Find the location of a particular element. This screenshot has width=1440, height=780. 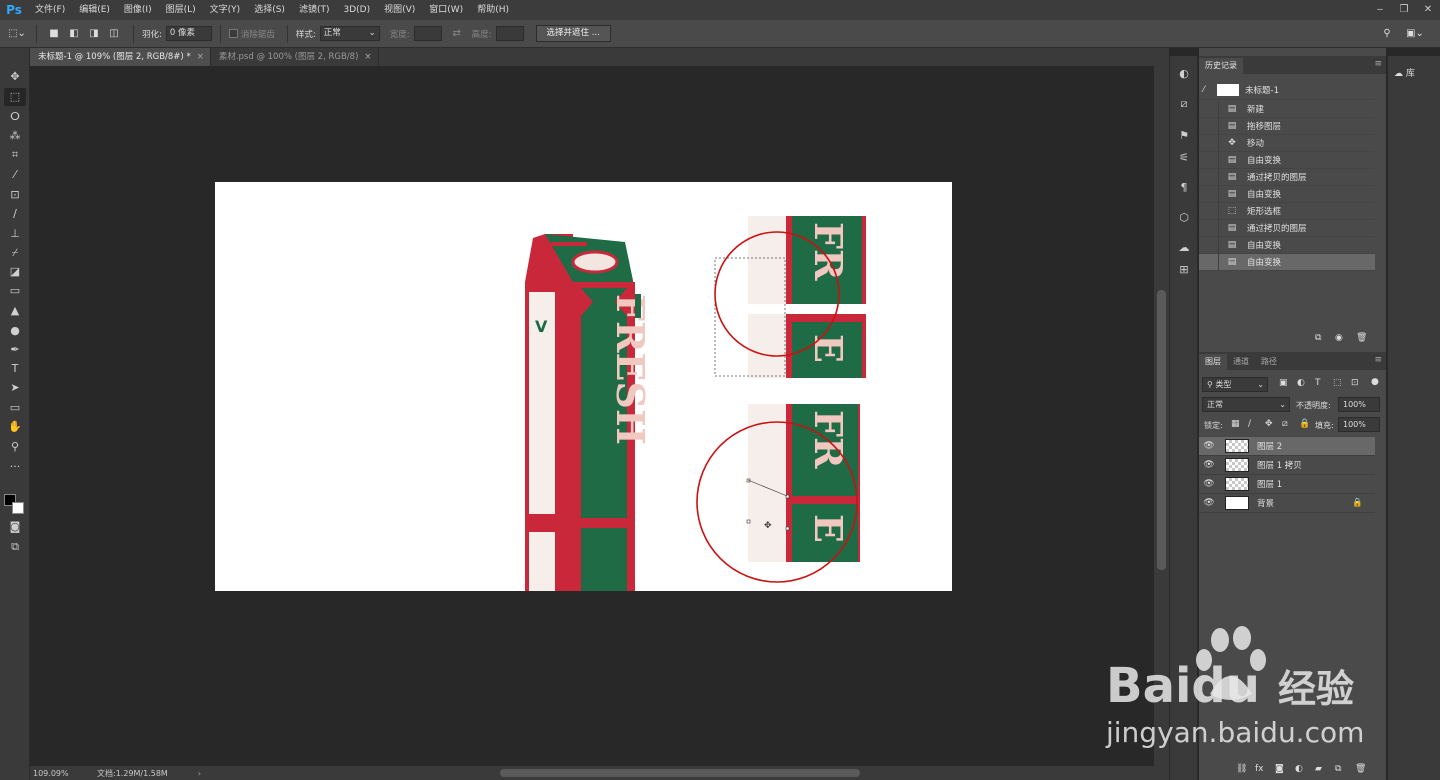

grid-panel-icon: ⊞ is located at coordinates (1184, 270).